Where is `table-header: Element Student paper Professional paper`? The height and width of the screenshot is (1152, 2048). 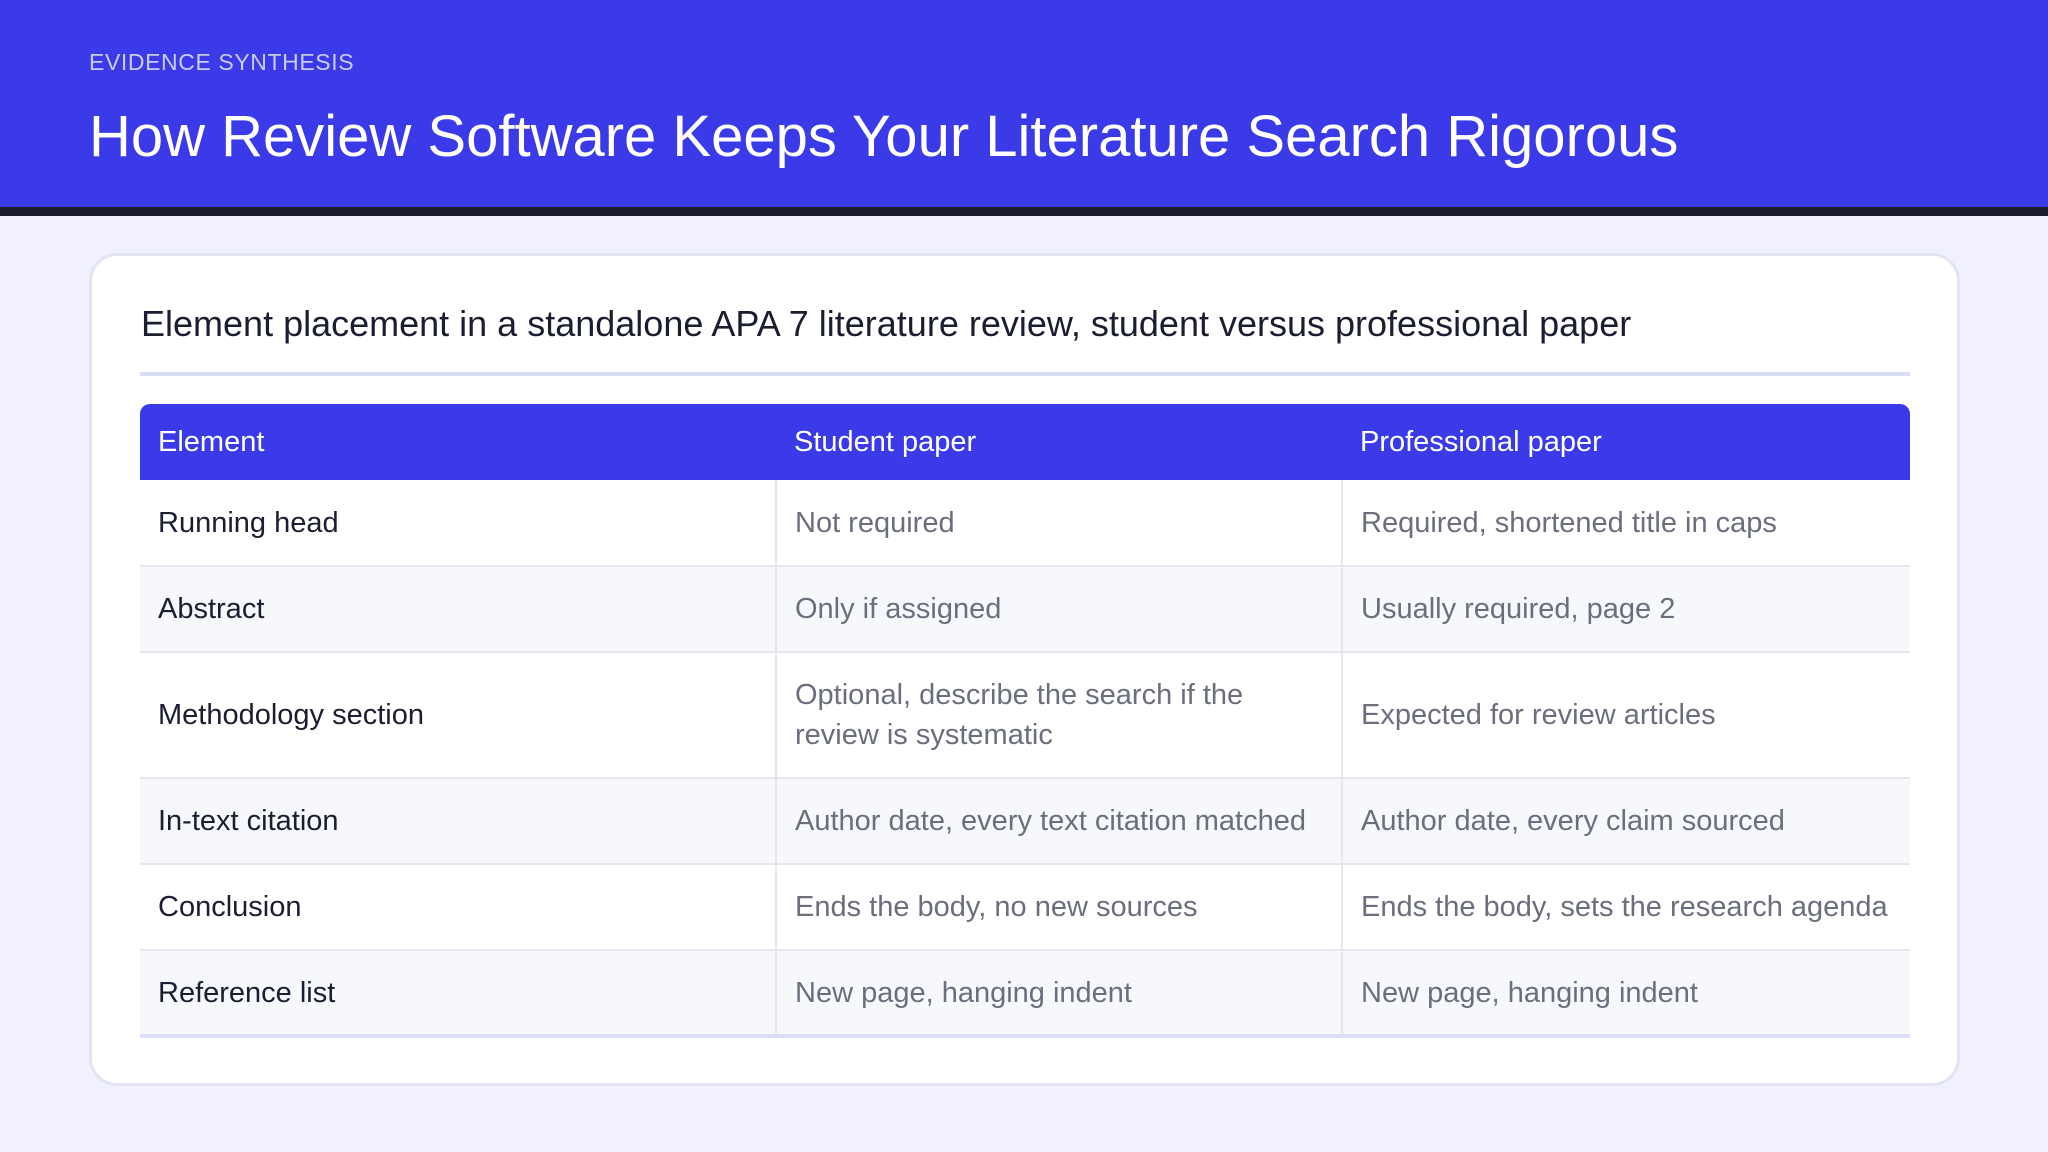
table-header: Element Student paper Professional paper is located at coordinates (1025, 442).